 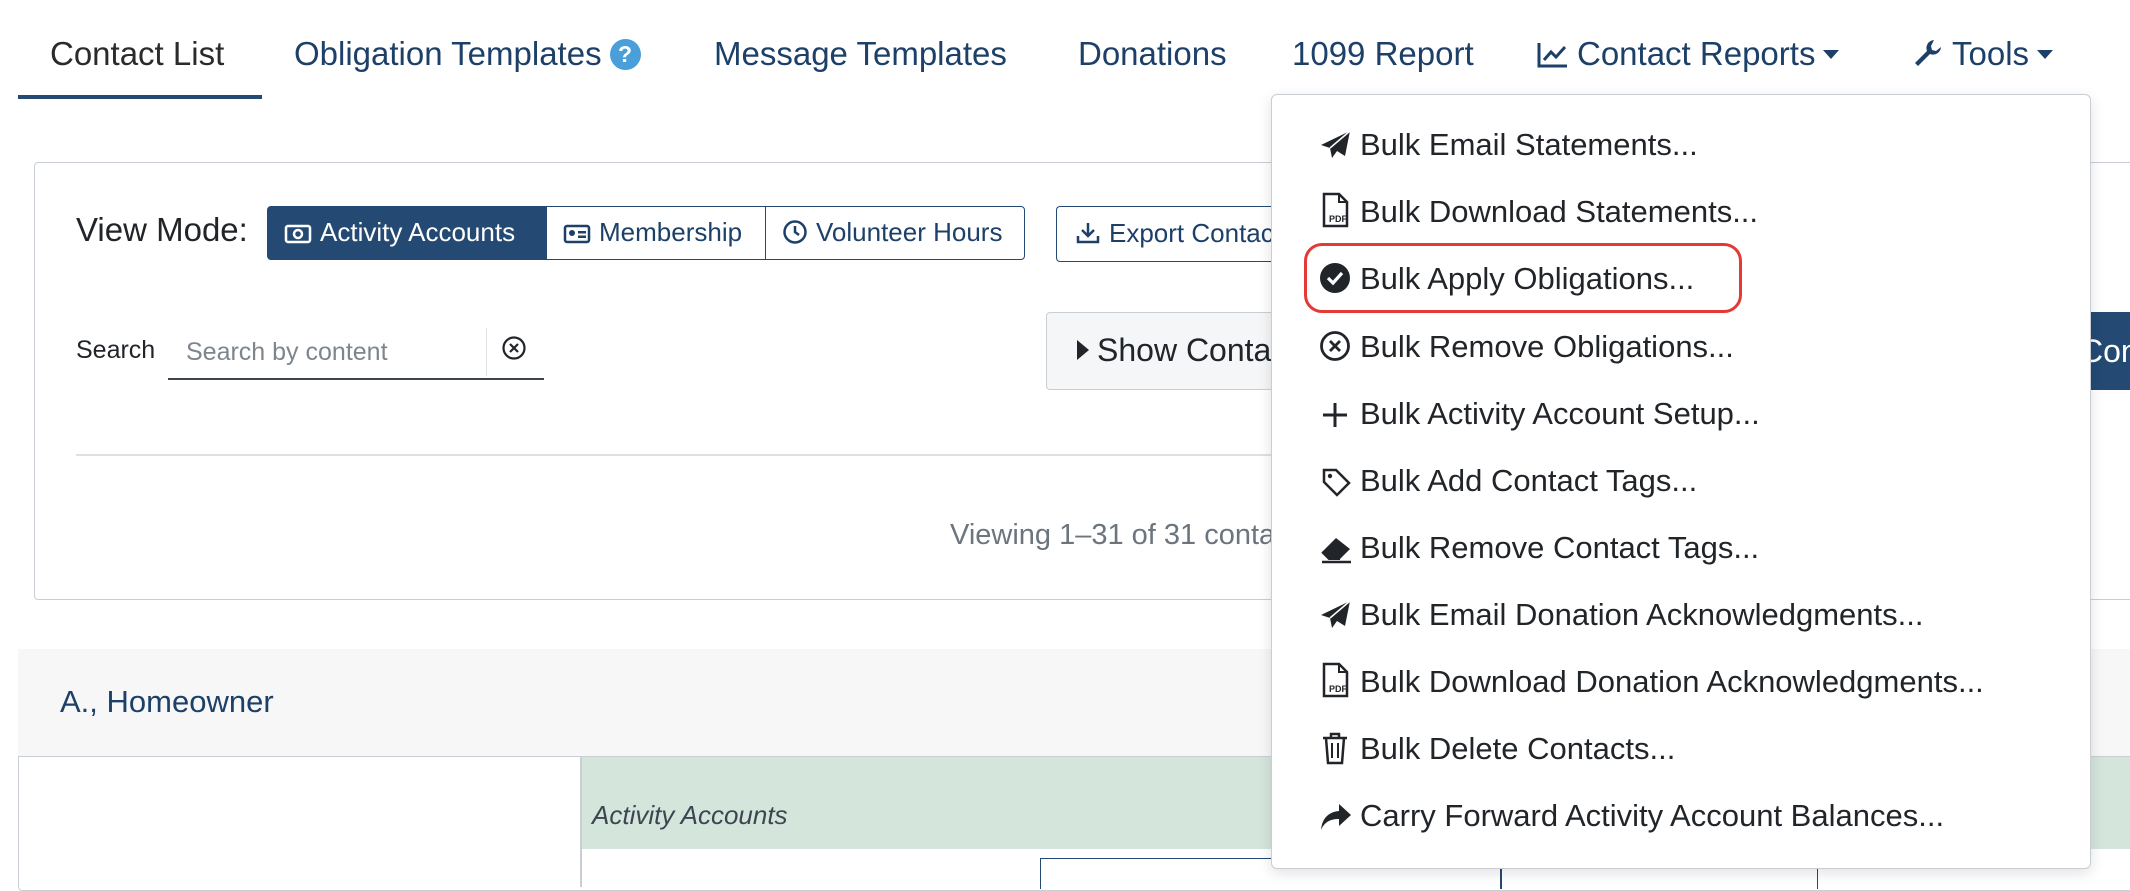 What do you see at coordinates (1335, 415) in the screenshot?
I see `plus-icon` at bounding box center [1335, 415].